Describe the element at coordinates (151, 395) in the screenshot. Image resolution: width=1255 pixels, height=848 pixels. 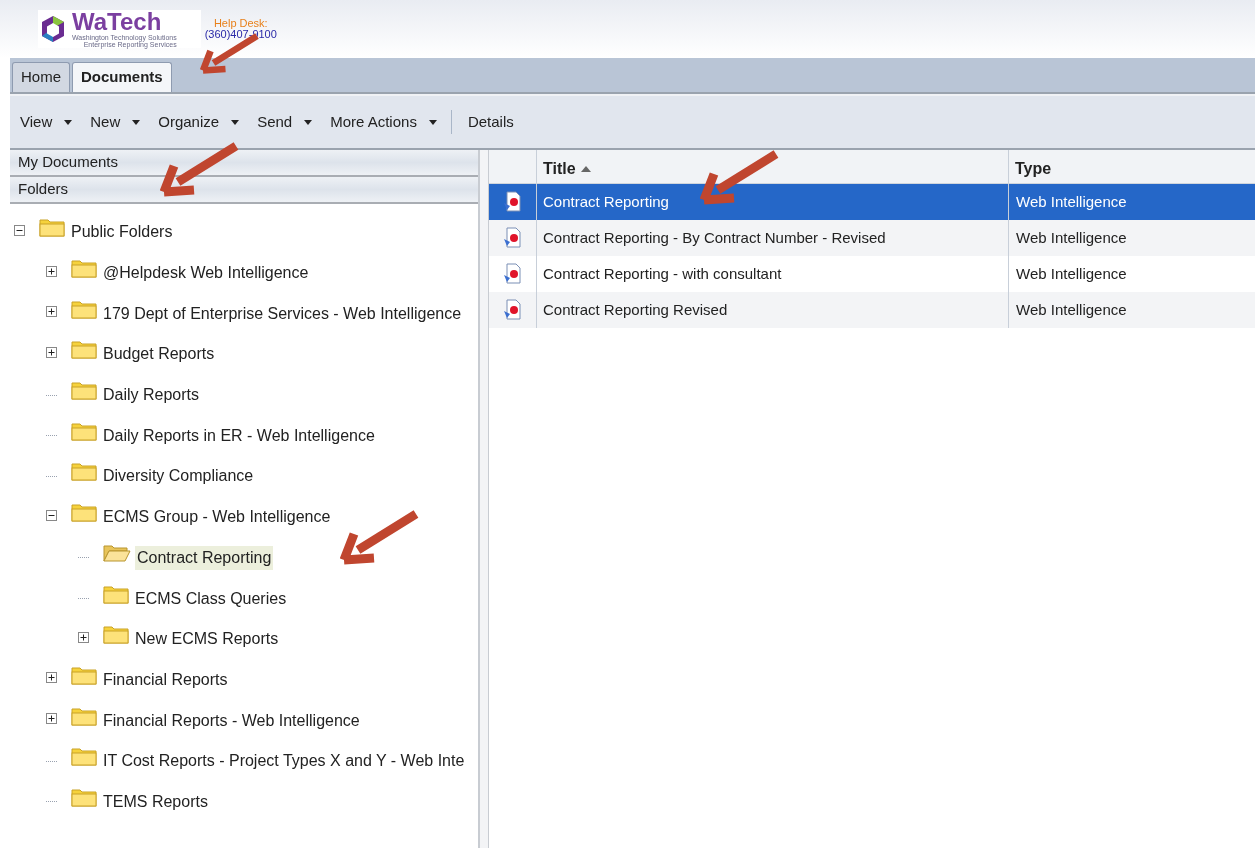
I see `folder-item: Daily Reports` at that location.